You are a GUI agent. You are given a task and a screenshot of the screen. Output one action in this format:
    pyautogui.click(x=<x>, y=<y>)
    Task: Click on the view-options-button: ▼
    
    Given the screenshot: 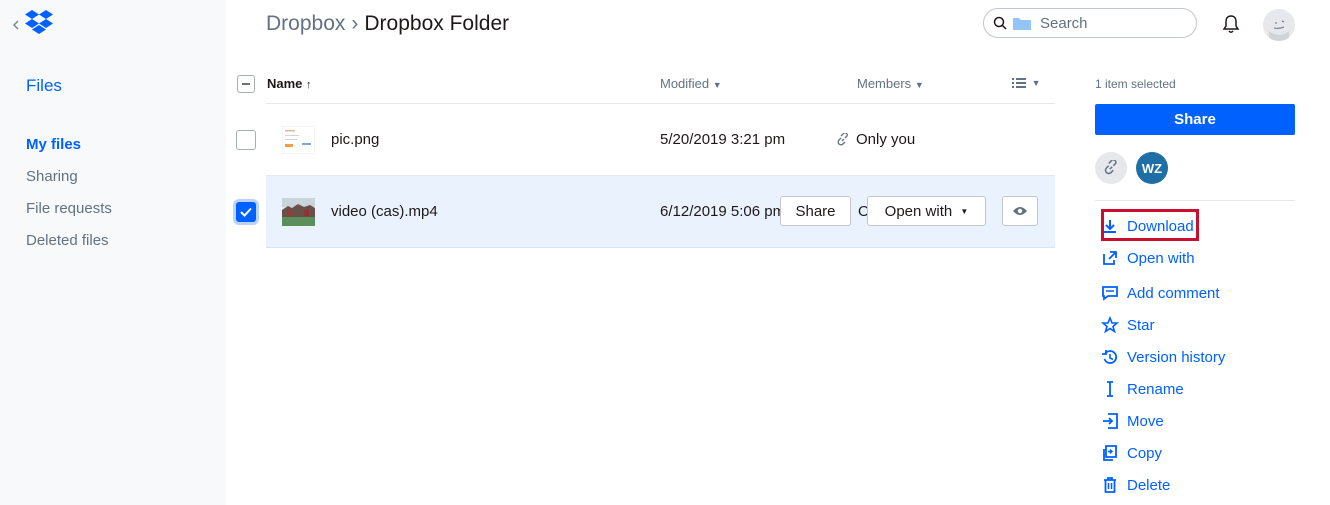 What is the action you would take?
    pyautogui.click(x=1026, y=84)
    